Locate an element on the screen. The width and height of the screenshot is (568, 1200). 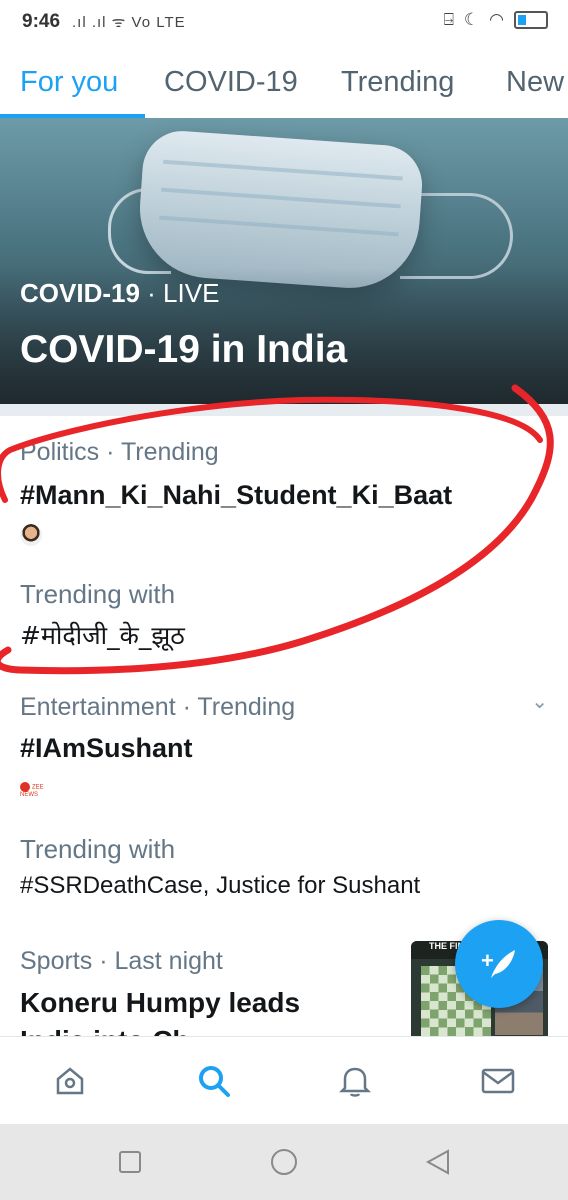
battery-icon is located at coordinates (531, 20).